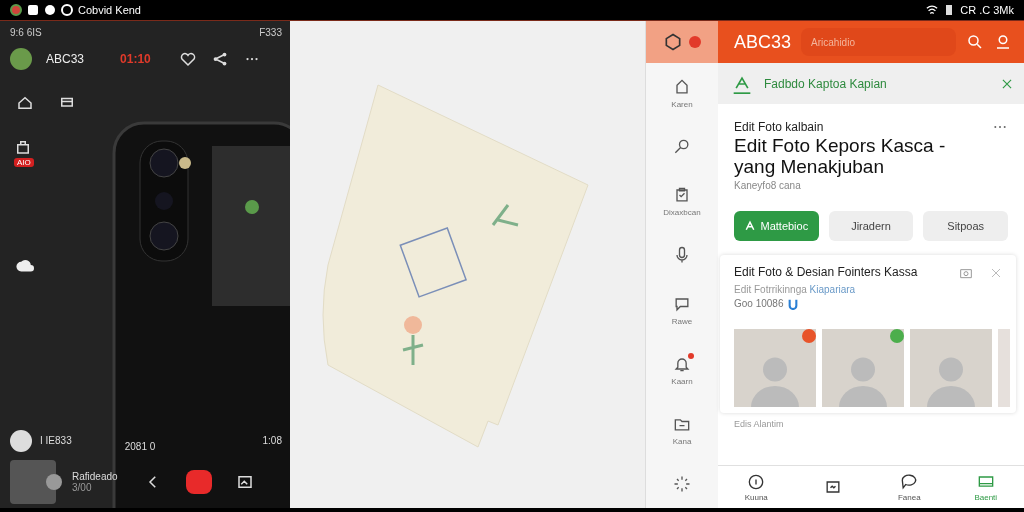  Describe the element at coordinates (23, 147) in the screenshot. I see `bag-icon` at that location.